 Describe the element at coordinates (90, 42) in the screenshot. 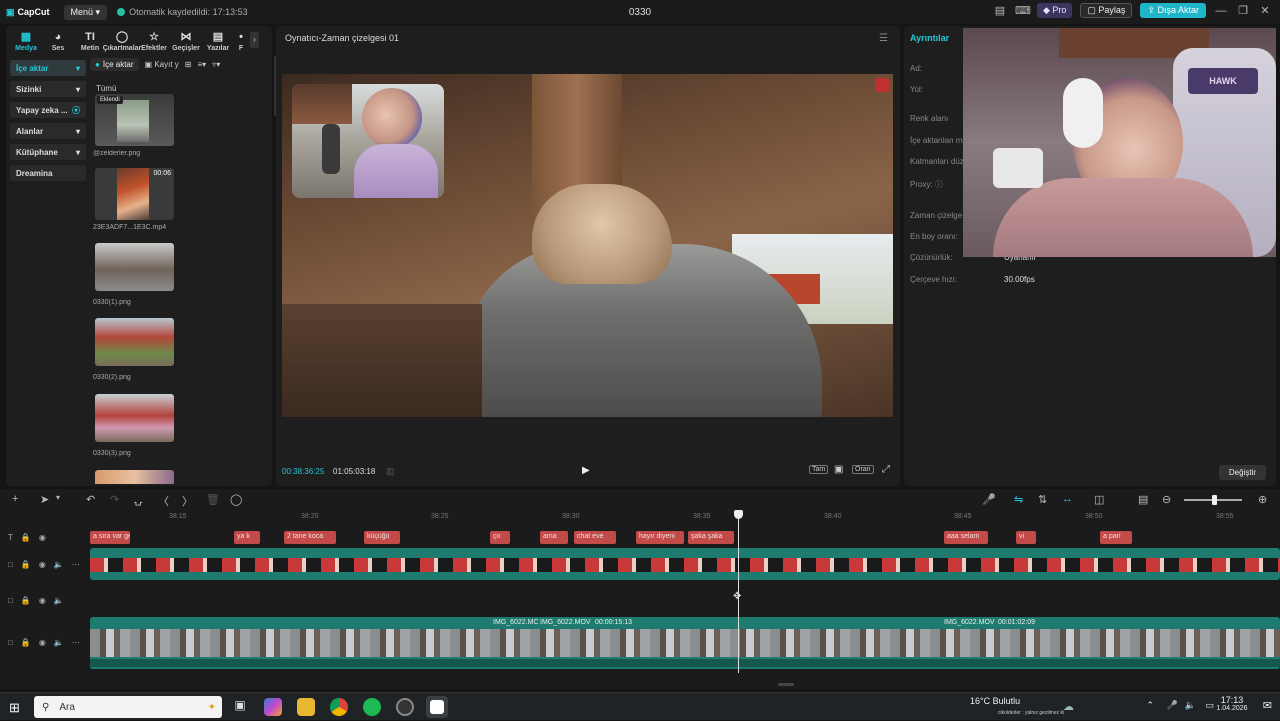

I see `tab-text: TI Metin` at that location.